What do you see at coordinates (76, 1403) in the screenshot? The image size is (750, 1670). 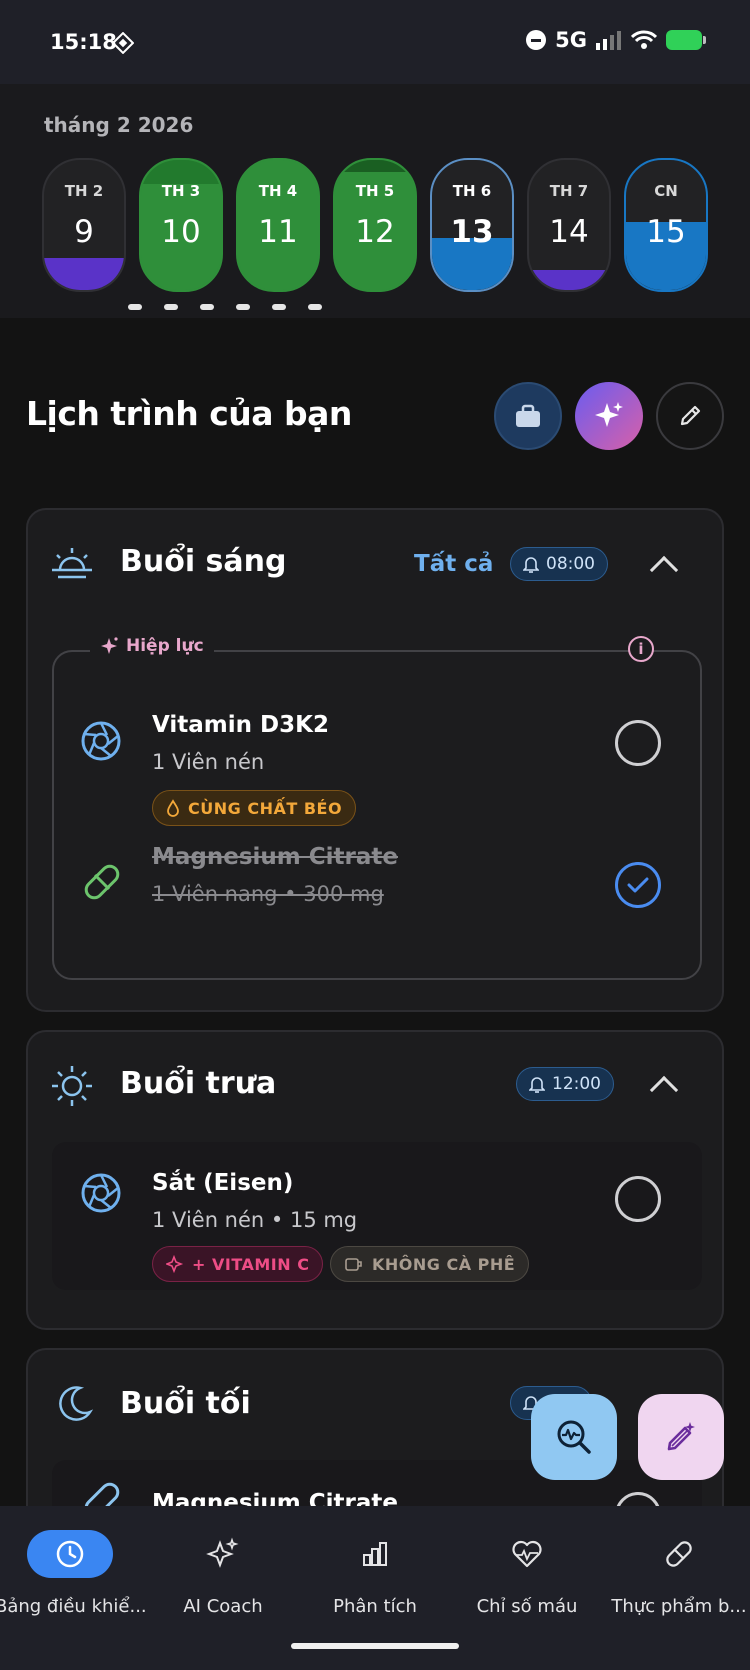 I see `moon-icon` at bounding box center [76, 1403].